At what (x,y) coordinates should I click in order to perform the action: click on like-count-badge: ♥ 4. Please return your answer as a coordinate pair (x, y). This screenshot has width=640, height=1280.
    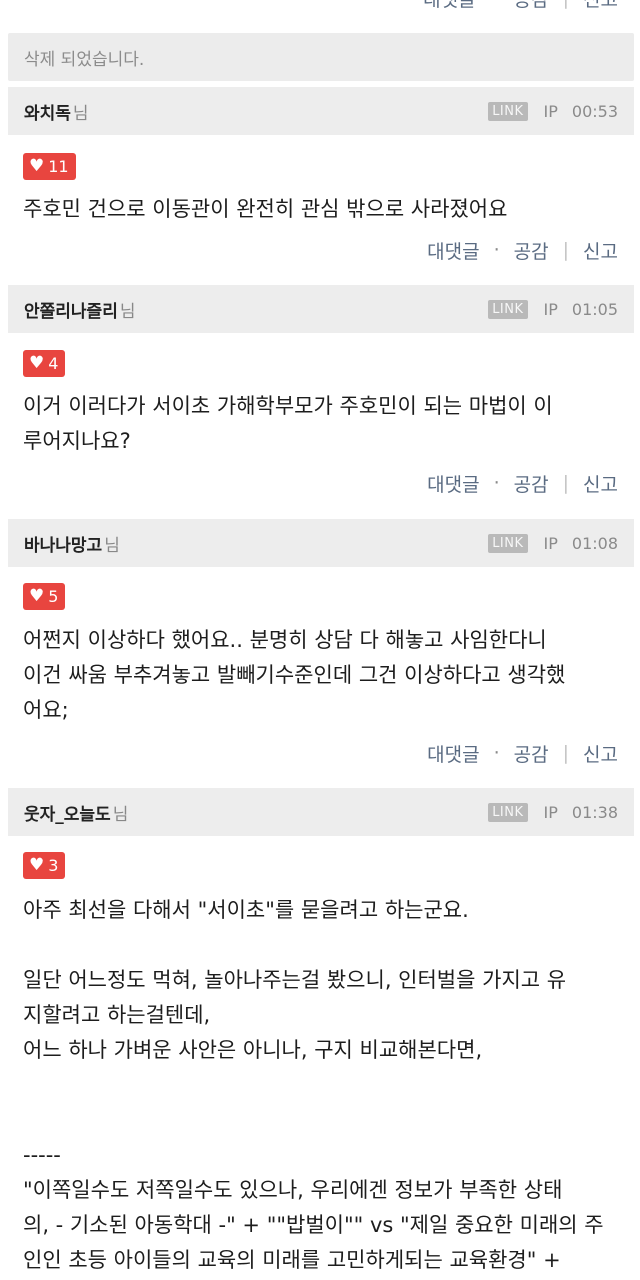
    Looking at the image, I should click on (44, 363).